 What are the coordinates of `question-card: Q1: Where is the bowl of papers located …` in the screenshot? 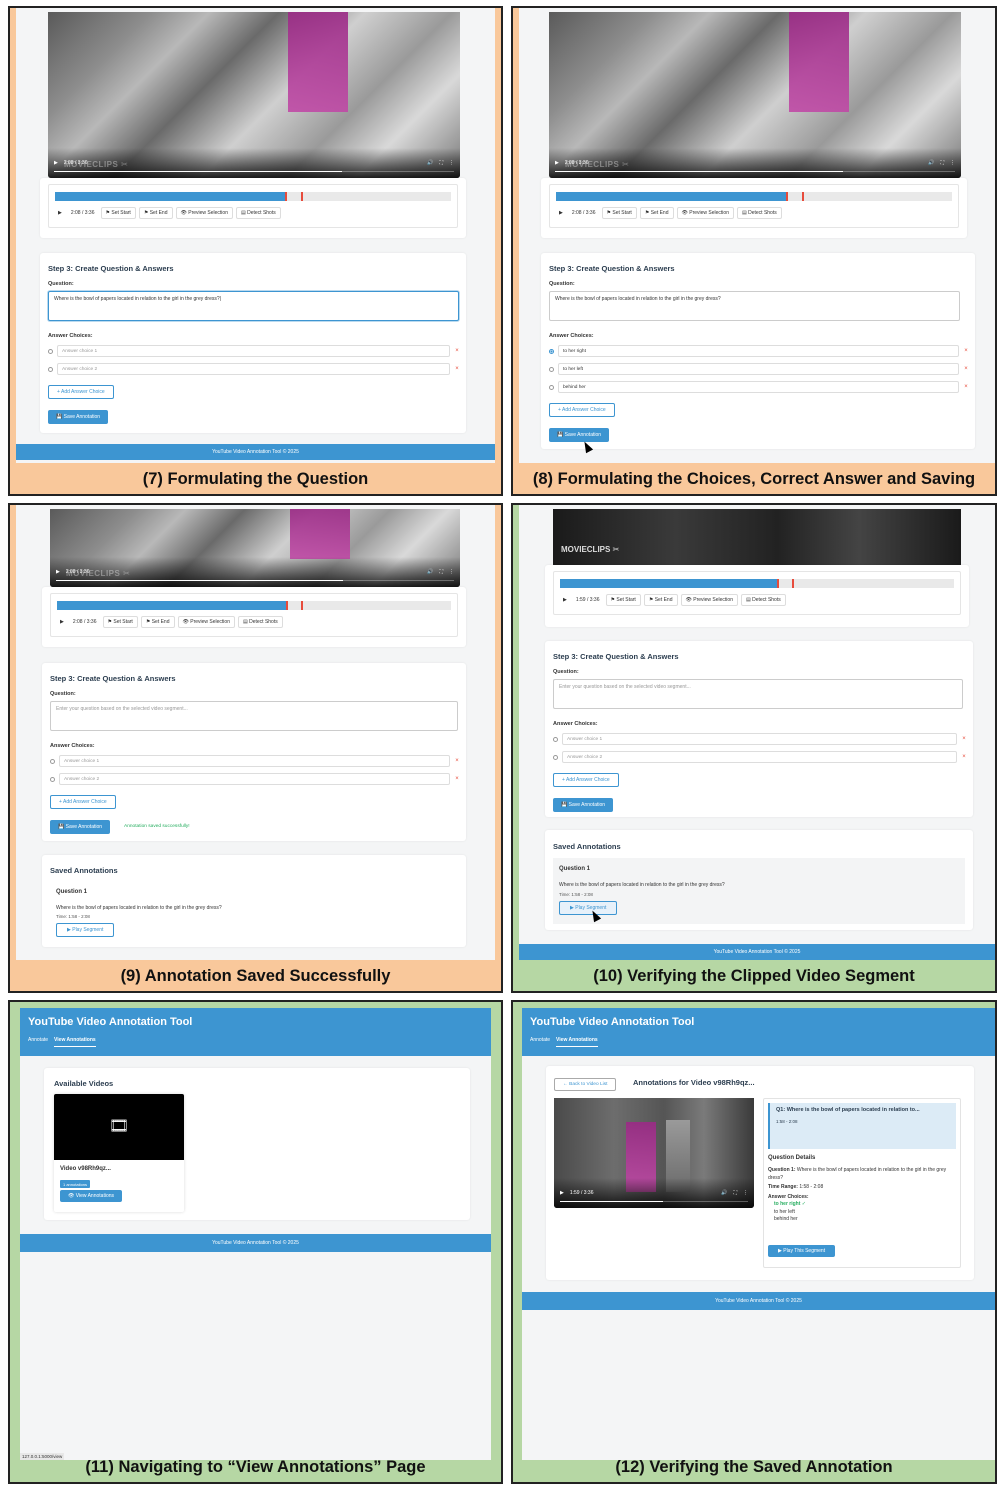 It's located at (862, 1126).